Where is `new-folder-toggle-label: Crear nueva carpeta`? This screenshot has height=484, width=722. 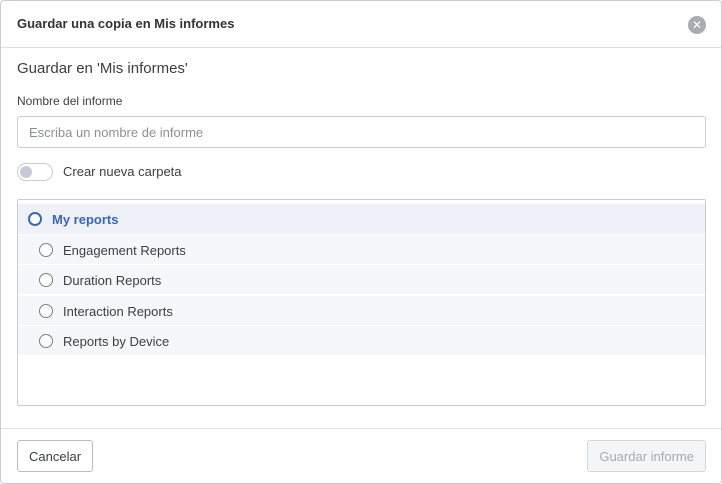 new-folder-toggle-label: Crear nueva carpeta is located at coordinates (122, 171).